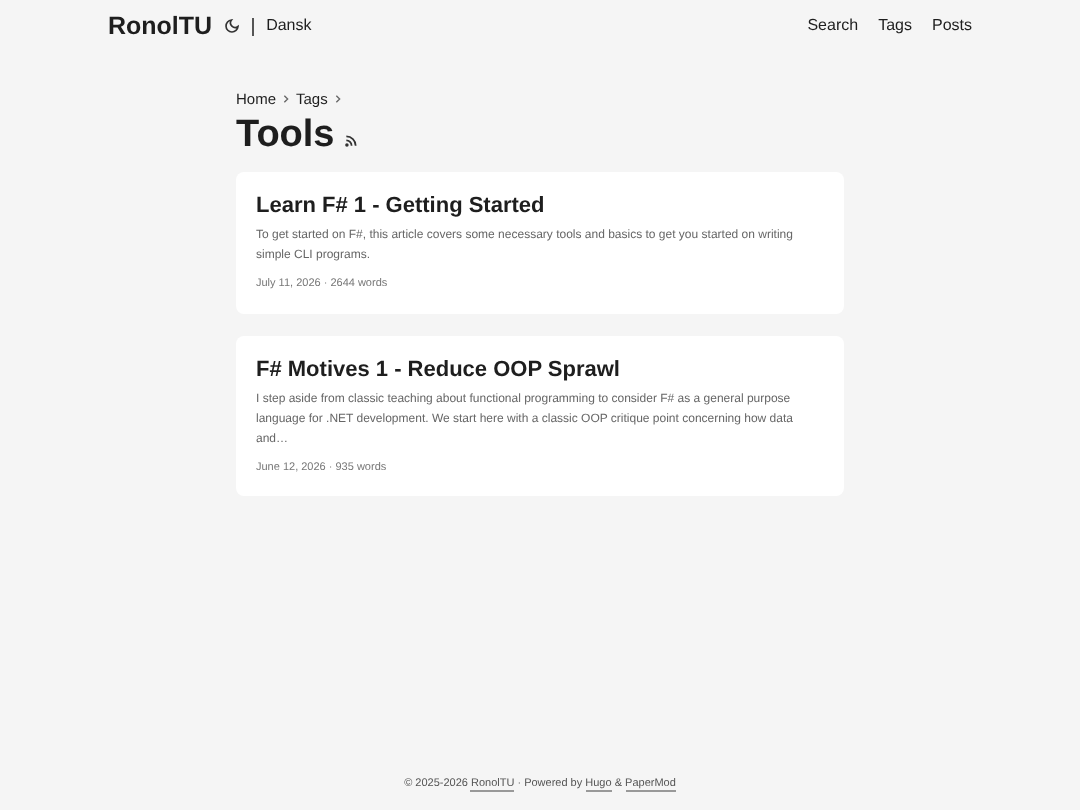 Image resolution: width=1080 pixels, height=810 pixels. I want to click on moon-icon, so click(232, 26).